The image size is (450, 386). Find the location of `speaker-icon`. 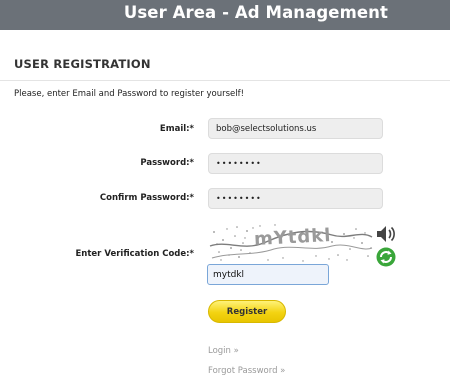

speaker-icon is located at coordinates (386, 234).